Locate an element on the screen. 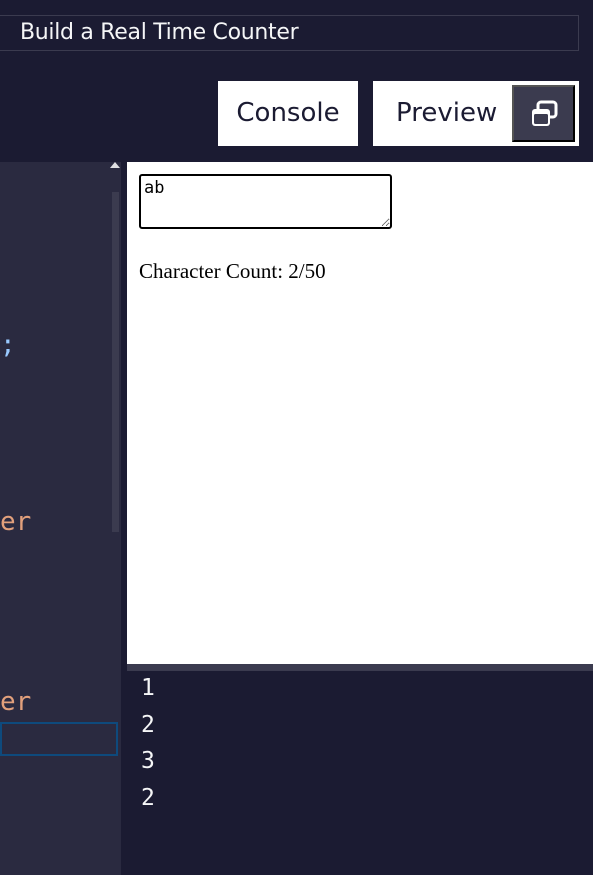 The width and height of the screenshot is (593, 875). challenge-title: Build a Real Time Counter is located at coordinates (289, 33).